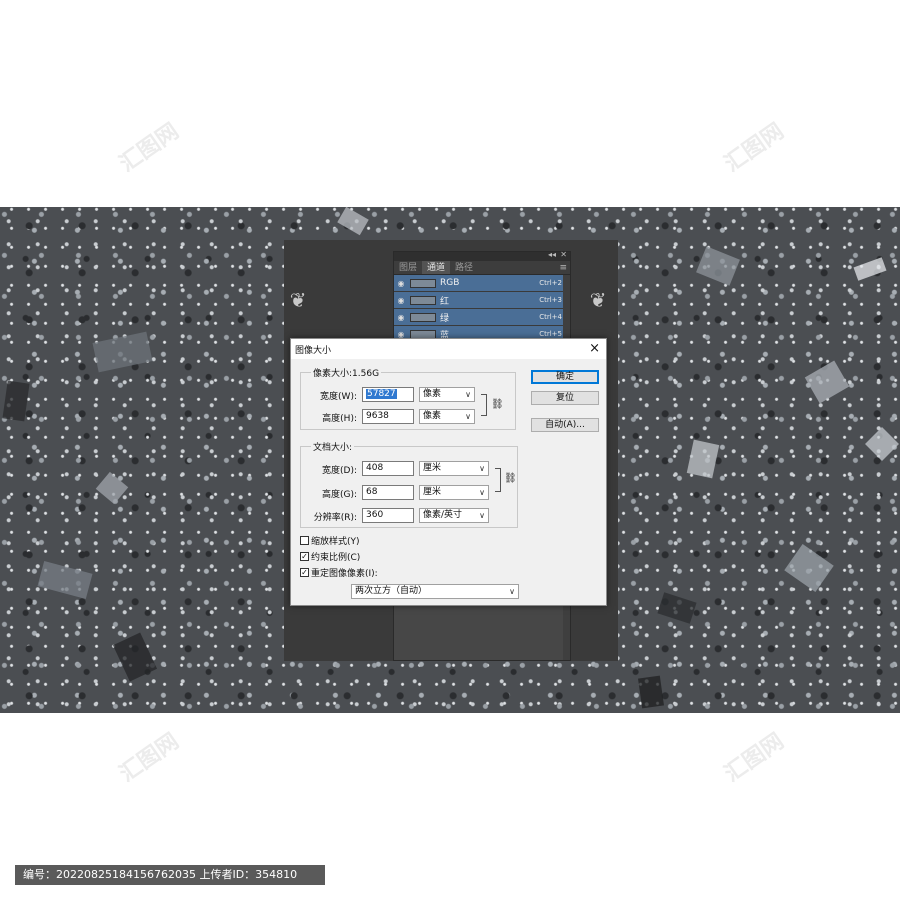 The height and width of the screenshot is (900, 900). I want to click on reset-button: 复位, so click(565, 398).